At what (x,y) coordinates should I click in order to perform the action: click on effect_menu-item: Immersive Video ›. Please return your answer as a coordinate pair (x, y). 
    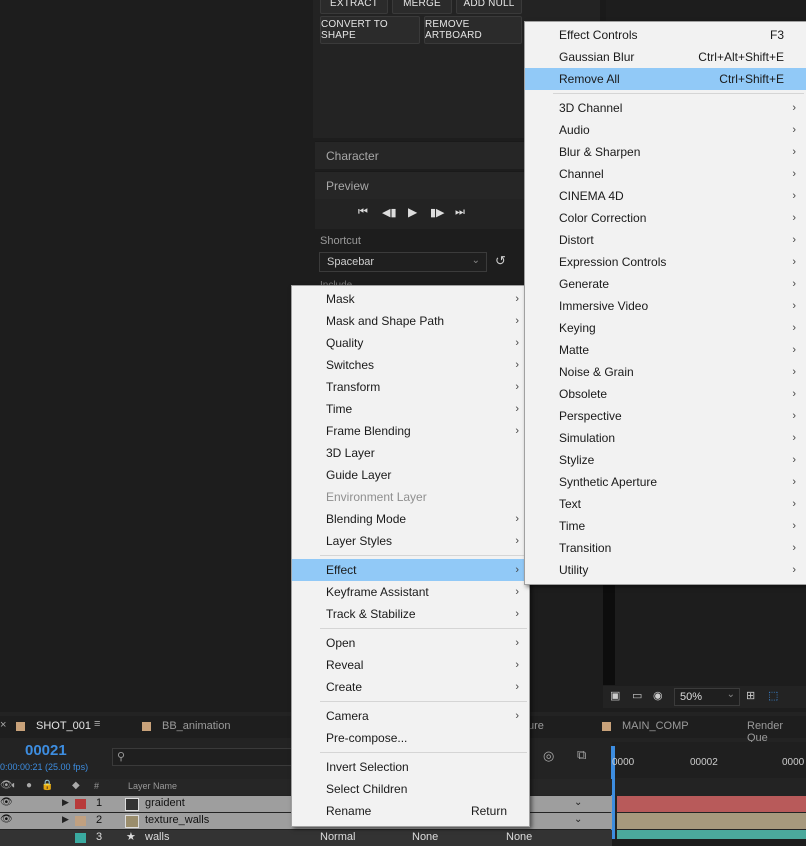
    Looking at the image, I should click on (665, 306).